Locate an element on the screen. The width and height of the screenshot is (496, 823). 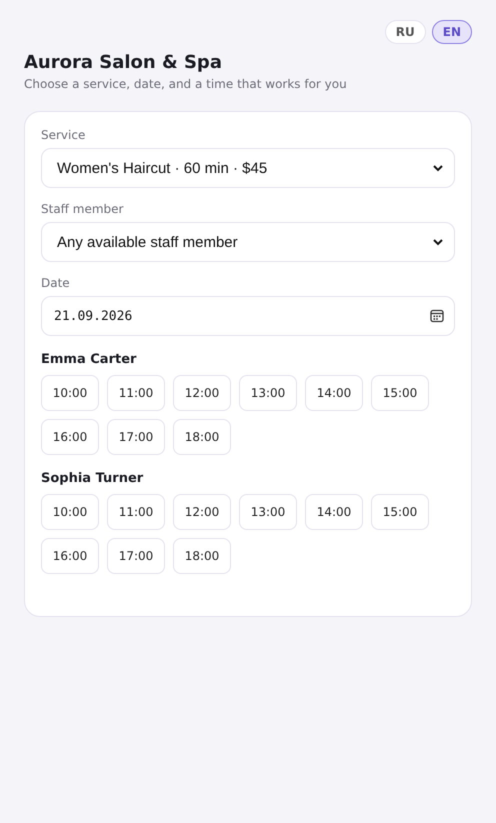
select-field: Any available staff member is located at coordinates (248, 242).